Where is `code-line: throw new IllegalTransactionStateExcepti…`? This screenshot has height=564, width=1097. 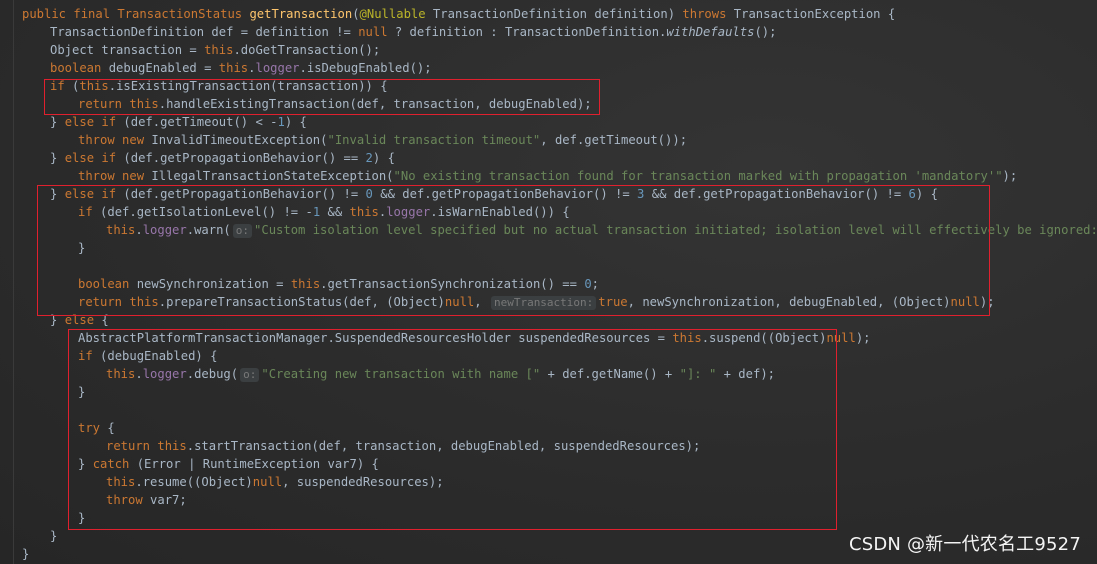 code-line: throw new IllegalTransactionStateExcepti… is located at coordinates (547, 176).